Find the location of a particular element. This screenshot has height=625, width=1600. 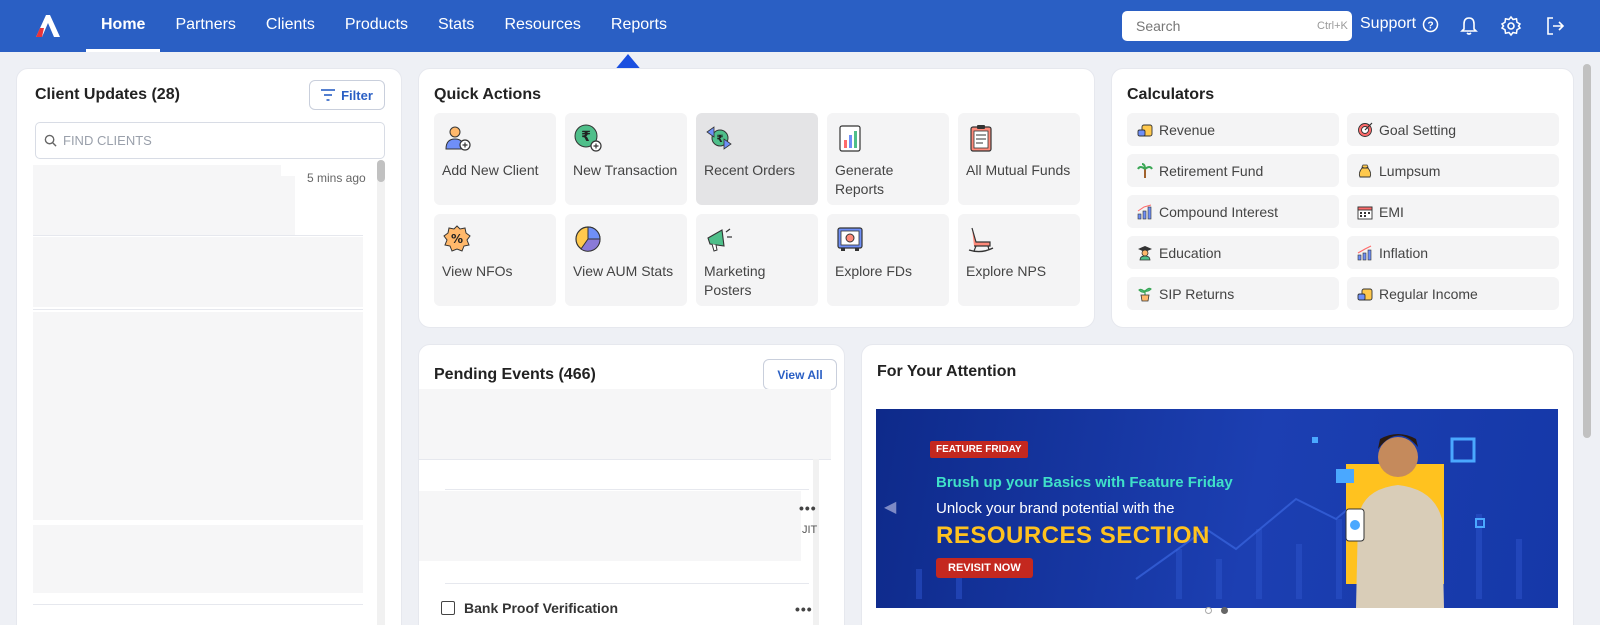

calc-label: EMI is located at coordinates (1391, 211).